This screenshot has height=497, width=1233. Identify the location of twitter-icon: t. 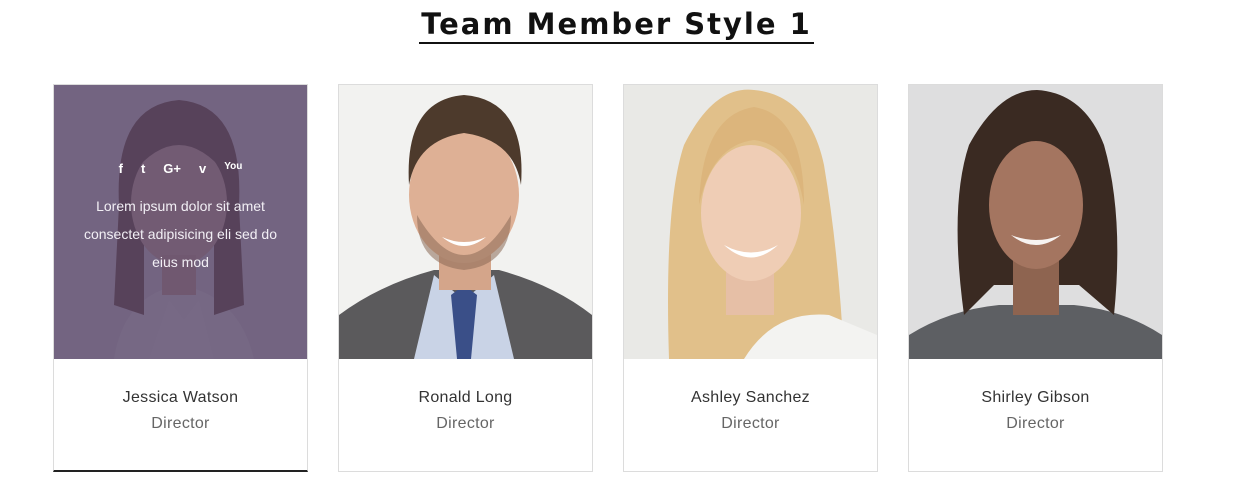
(143, 168).